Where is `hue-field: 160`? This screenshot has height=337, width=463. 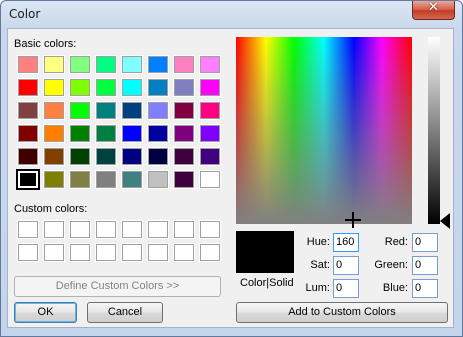 hue-field: 160 is located at coordinates (346, 242).